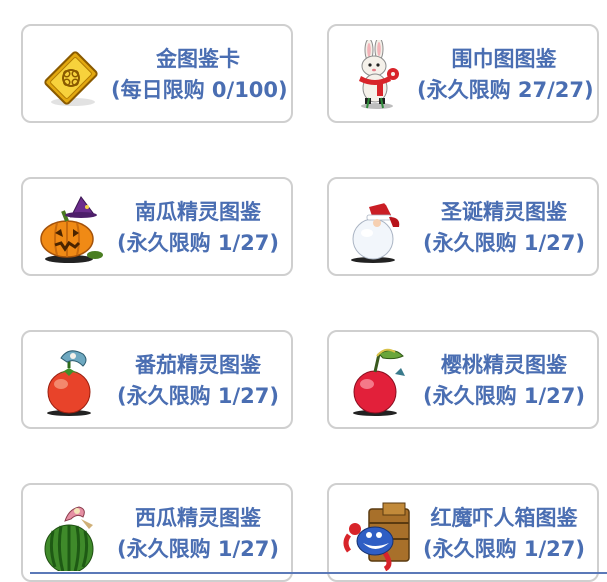 The image size is (607, 582). I want to click on cherry-spirit-icon, so click(377, 382).